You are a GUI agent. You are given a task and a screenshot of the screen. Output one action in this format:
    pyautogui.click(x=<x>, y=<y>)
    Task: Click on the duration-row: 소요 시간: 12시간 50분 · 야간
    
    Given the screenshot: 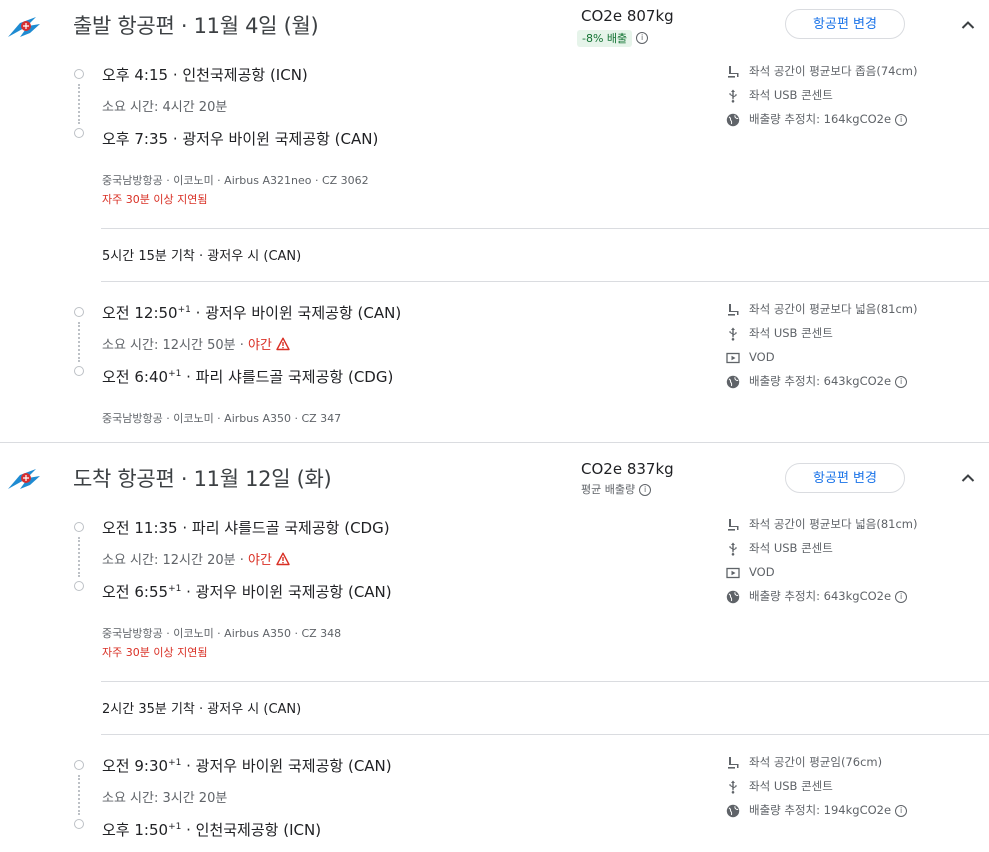 What is the action you would take?
    pyautogui.click(x=196, y=343)
    